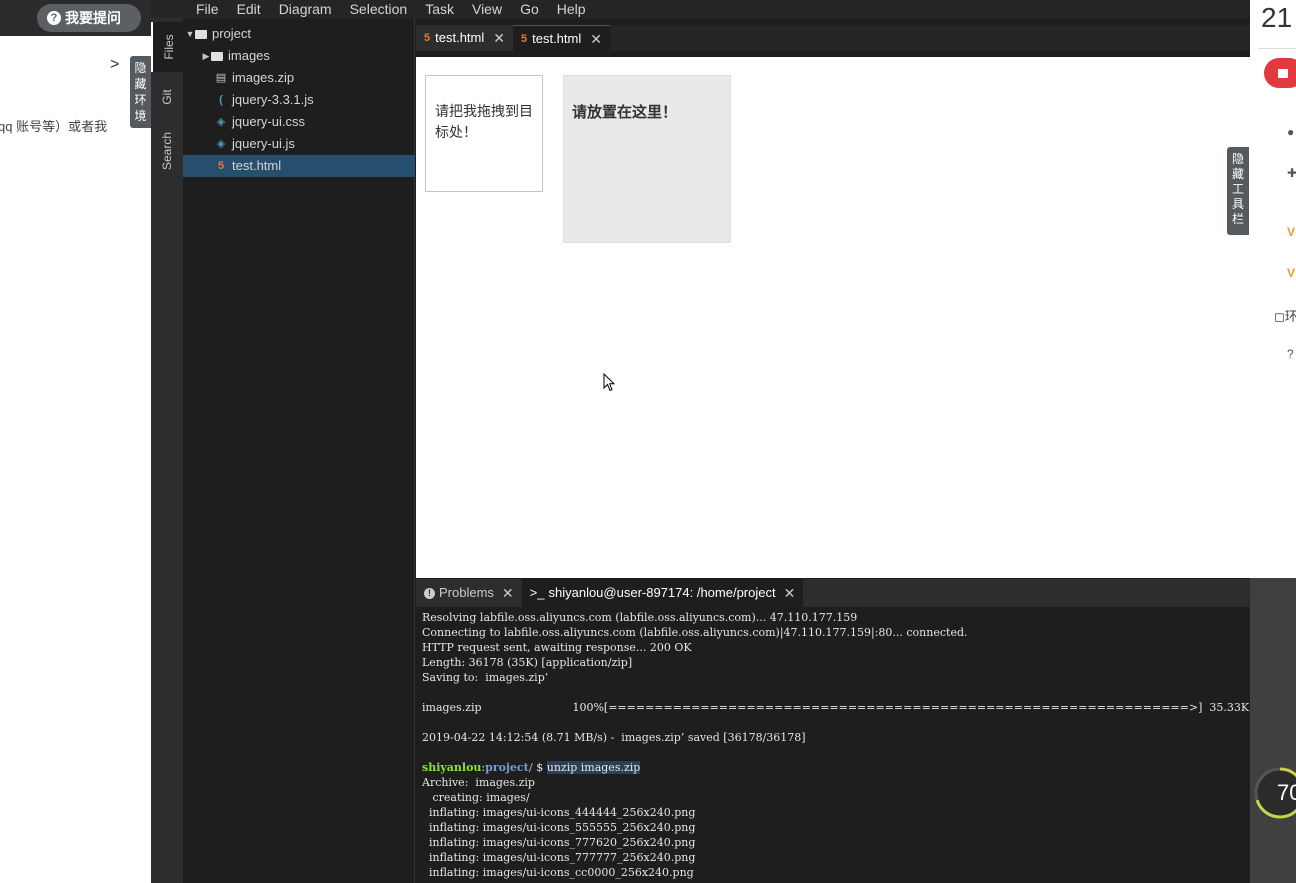  I want to click on menu-edit: Edit, so click(249, 9).